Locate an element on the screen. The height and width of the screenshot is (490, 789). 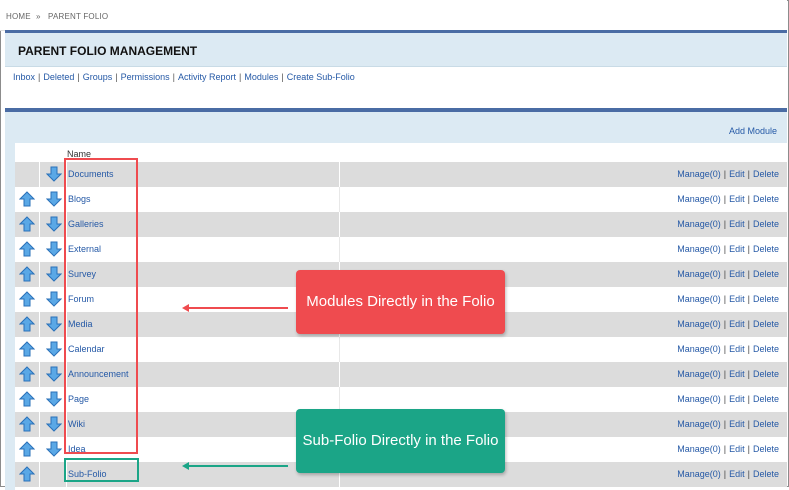
subfolio-highlight-box is located at coordinates (101, 470).